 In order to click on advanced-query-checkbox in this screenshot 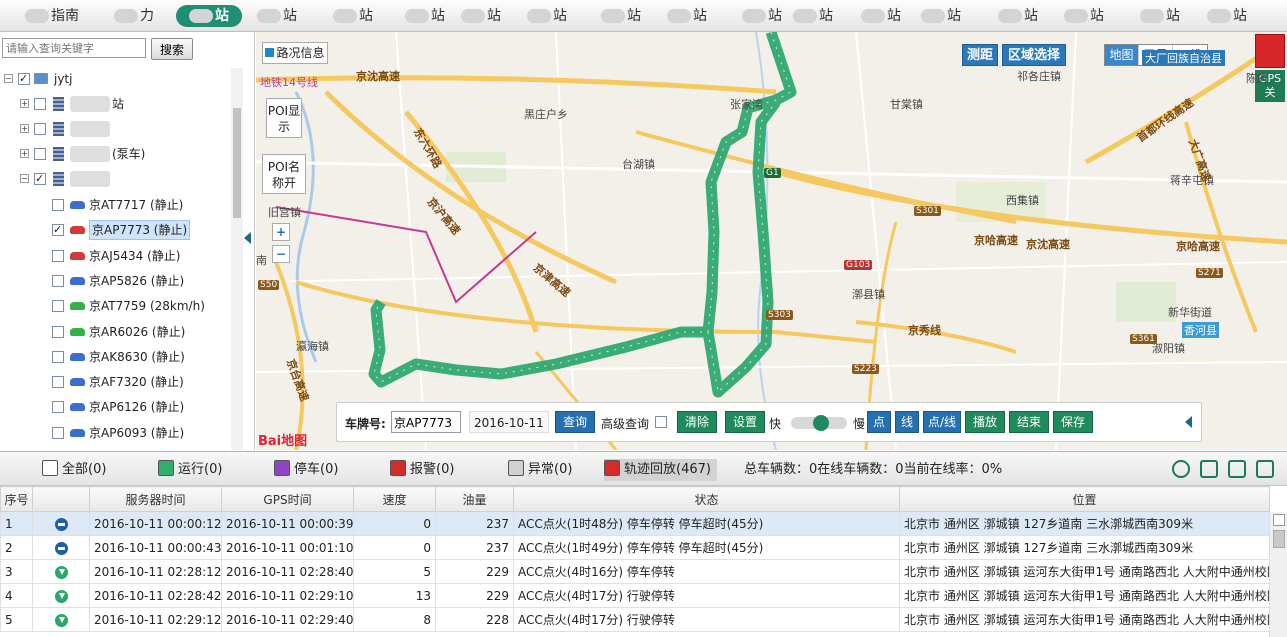, I will do `click(661, 422)`.